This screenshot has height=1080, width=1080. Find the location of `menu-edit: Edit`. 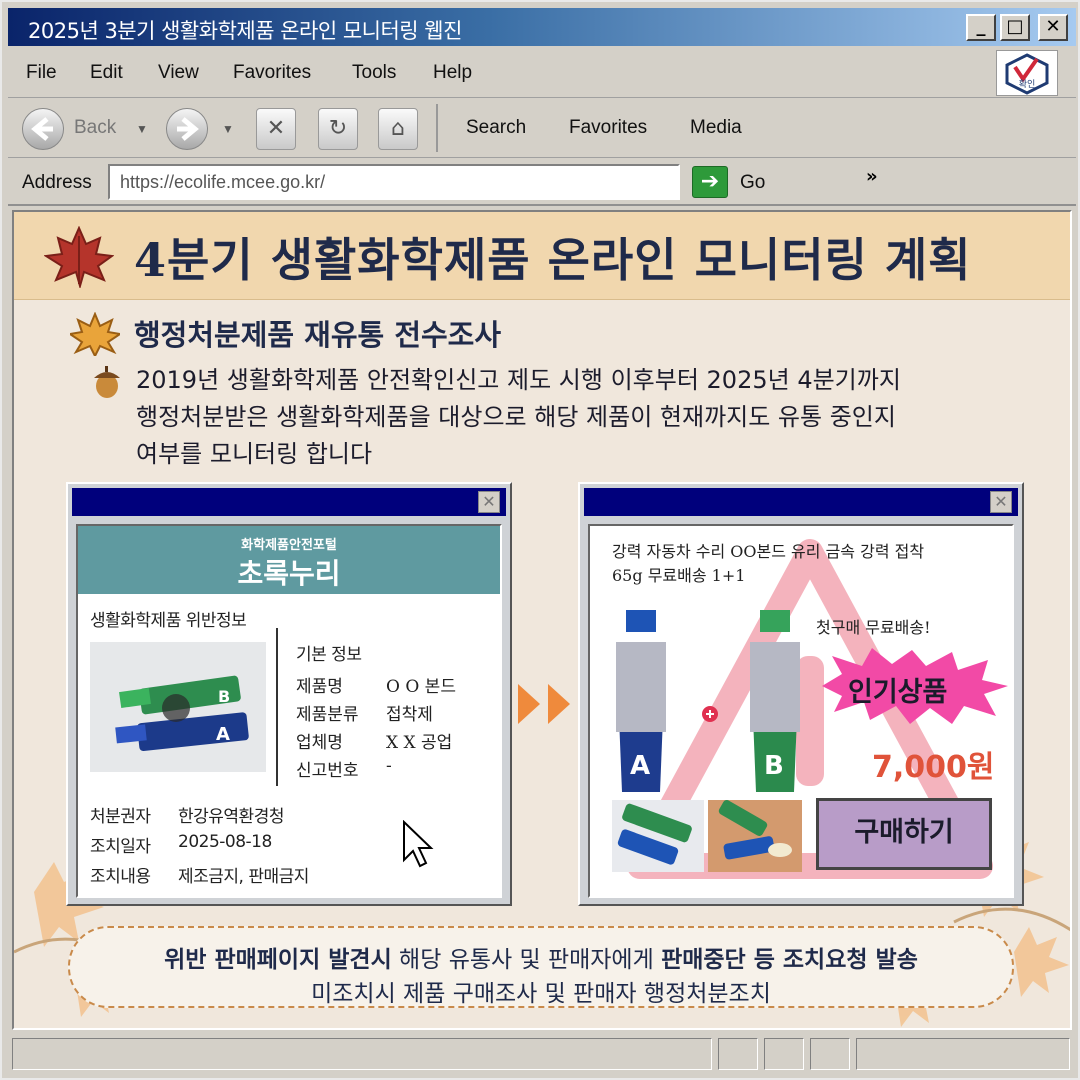

menu-edit: Edit is located at coordinates (106, 73).